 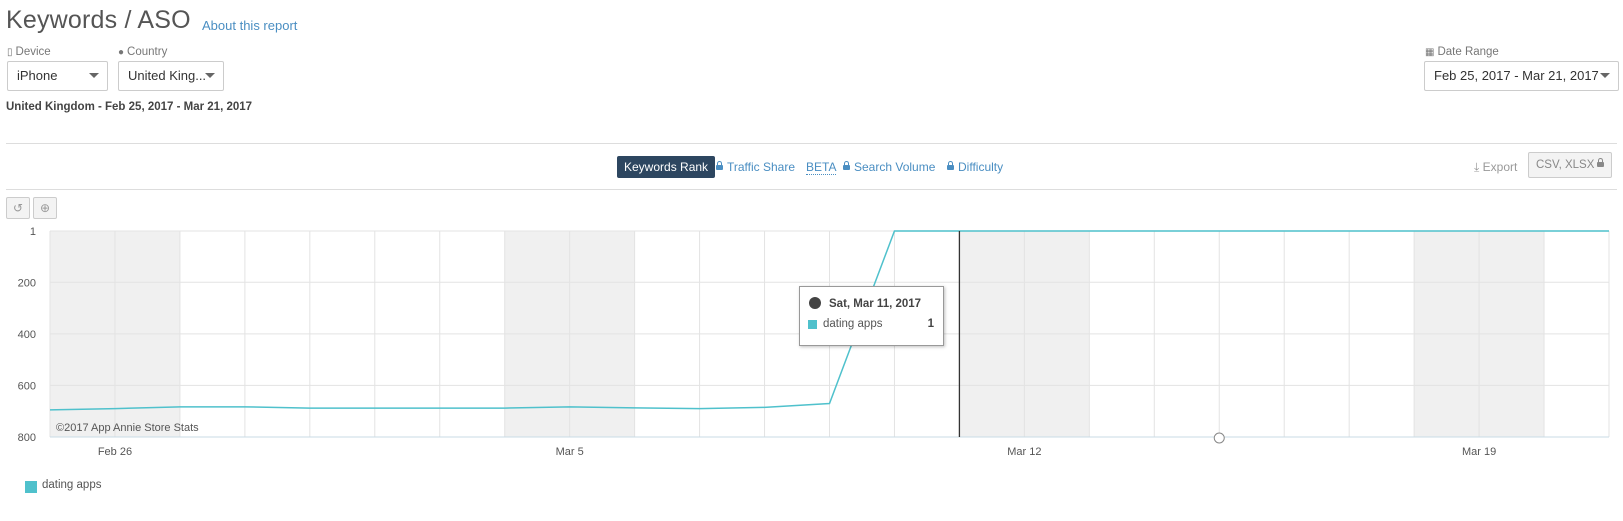 What do you see at coordinates (27, 283) in the screenshot?
I see `y-tick-label: 200` at bounding box center [27, 283].